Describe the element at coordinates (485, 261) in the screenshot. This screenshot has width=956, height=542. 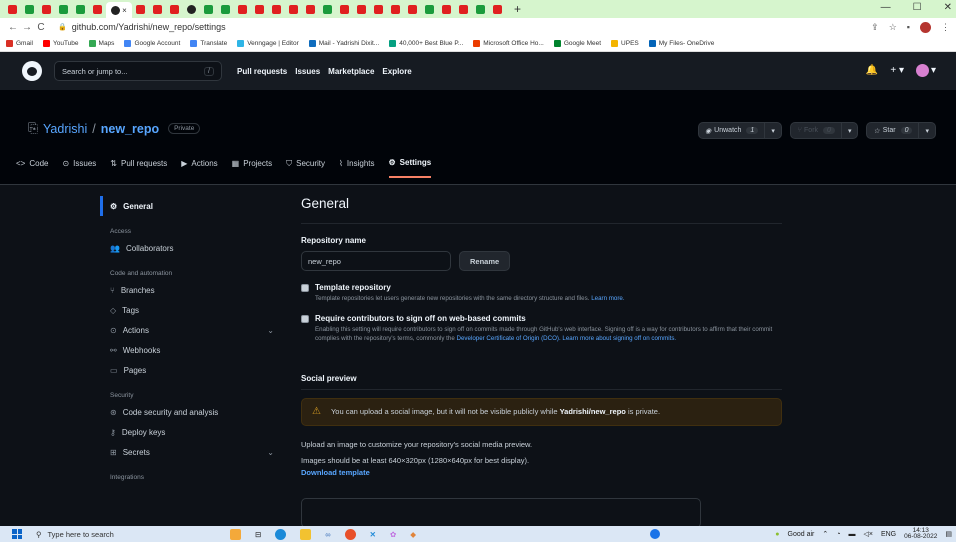
I see `rename-button: Rename` at that location.